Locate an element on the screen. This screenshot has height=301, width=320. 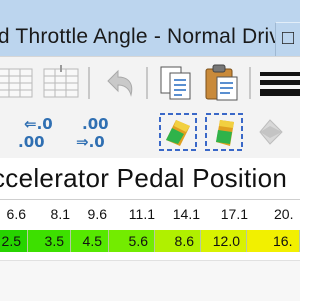
surface-3d-disabled-icon is located at coordinates (271, 132).